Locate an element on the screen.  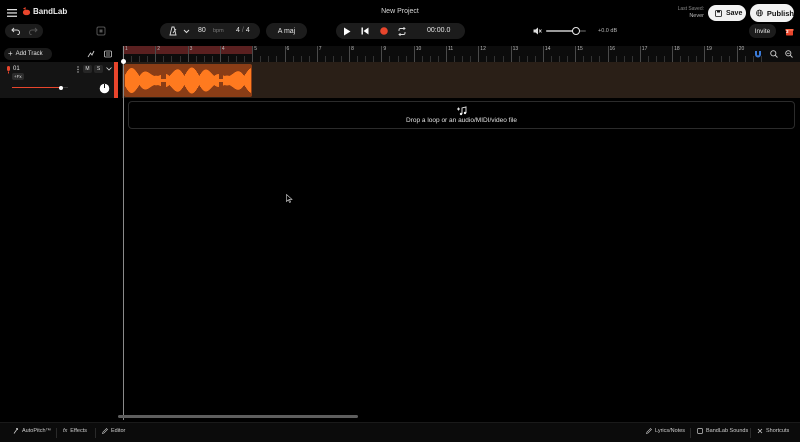
chevron-down-icon is located at coordinates (186, 31).